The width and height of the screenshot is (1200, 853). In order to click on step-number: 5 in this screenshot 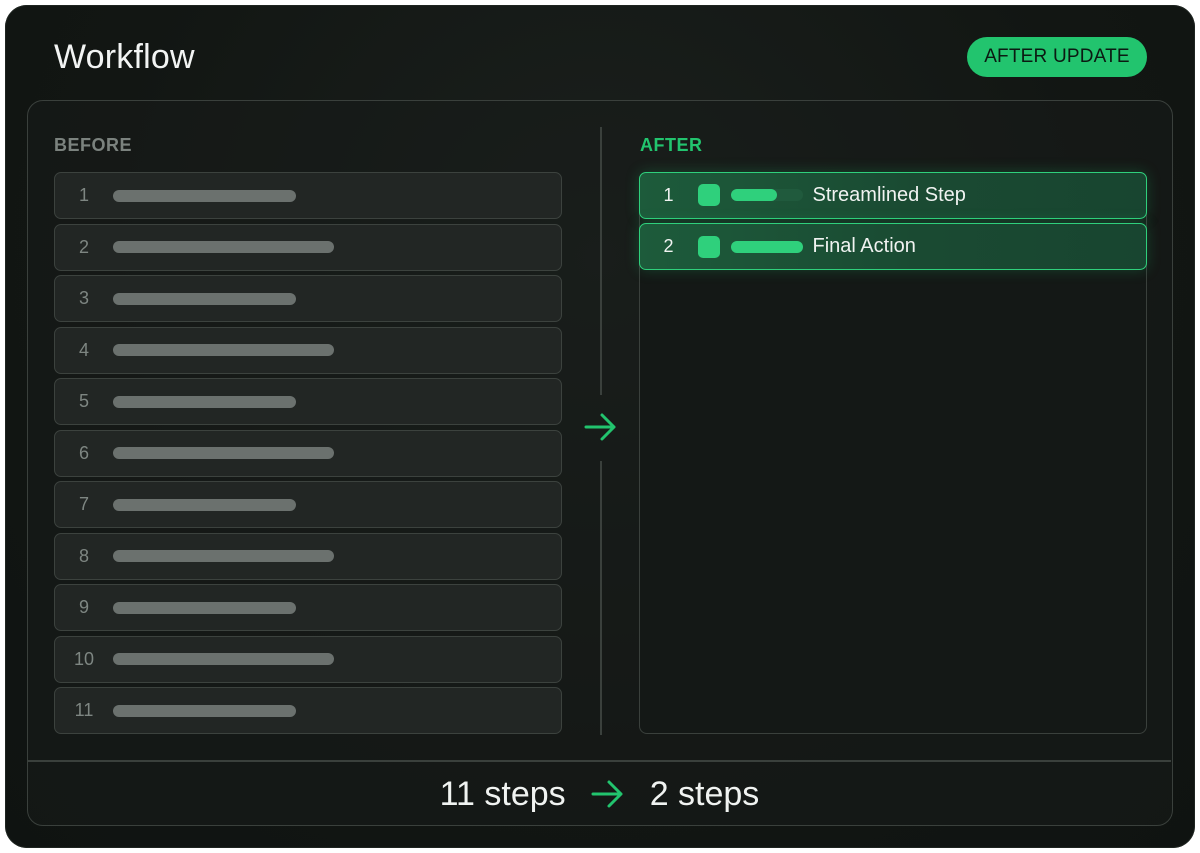, I will do `click(83, 401)`.